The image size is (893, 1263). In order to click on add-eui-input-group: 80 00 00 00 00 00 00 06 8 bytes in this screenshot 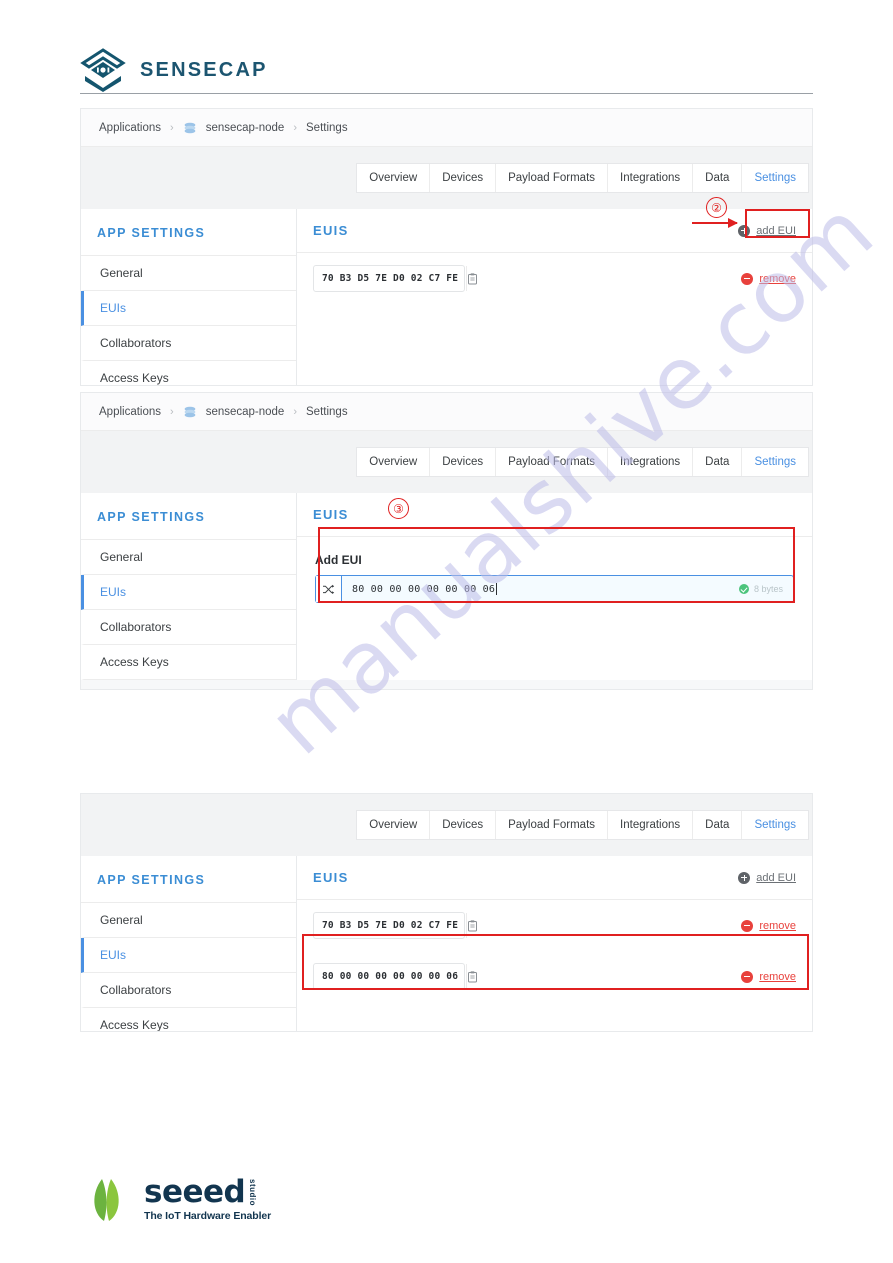, I will do `click(554, 589)`.